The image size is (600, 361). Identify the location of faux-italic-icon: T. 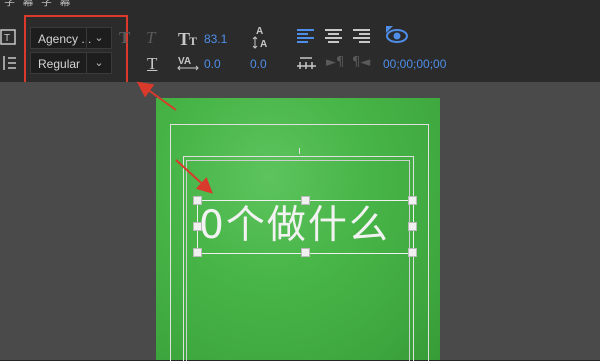
(150, 38).